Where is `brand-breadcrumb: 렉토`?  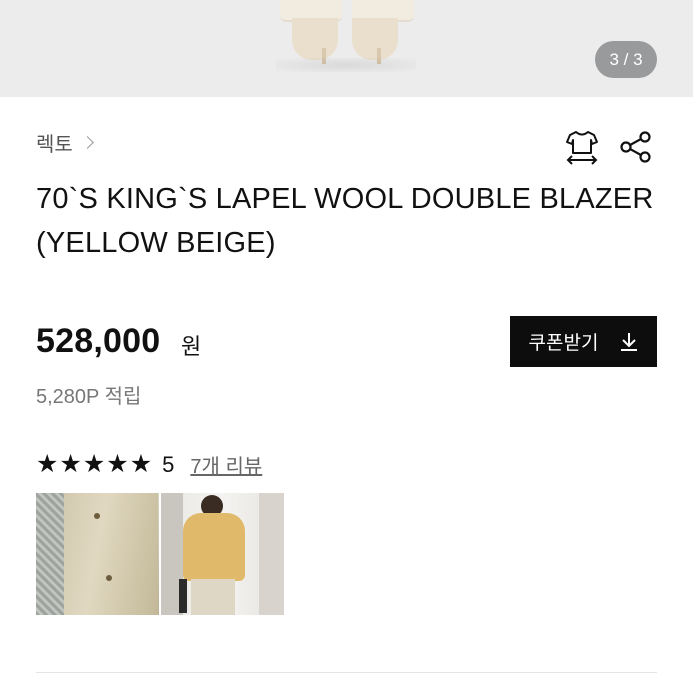
brand-breadcrumb: 렉토 is located at coordinates (65, 142).